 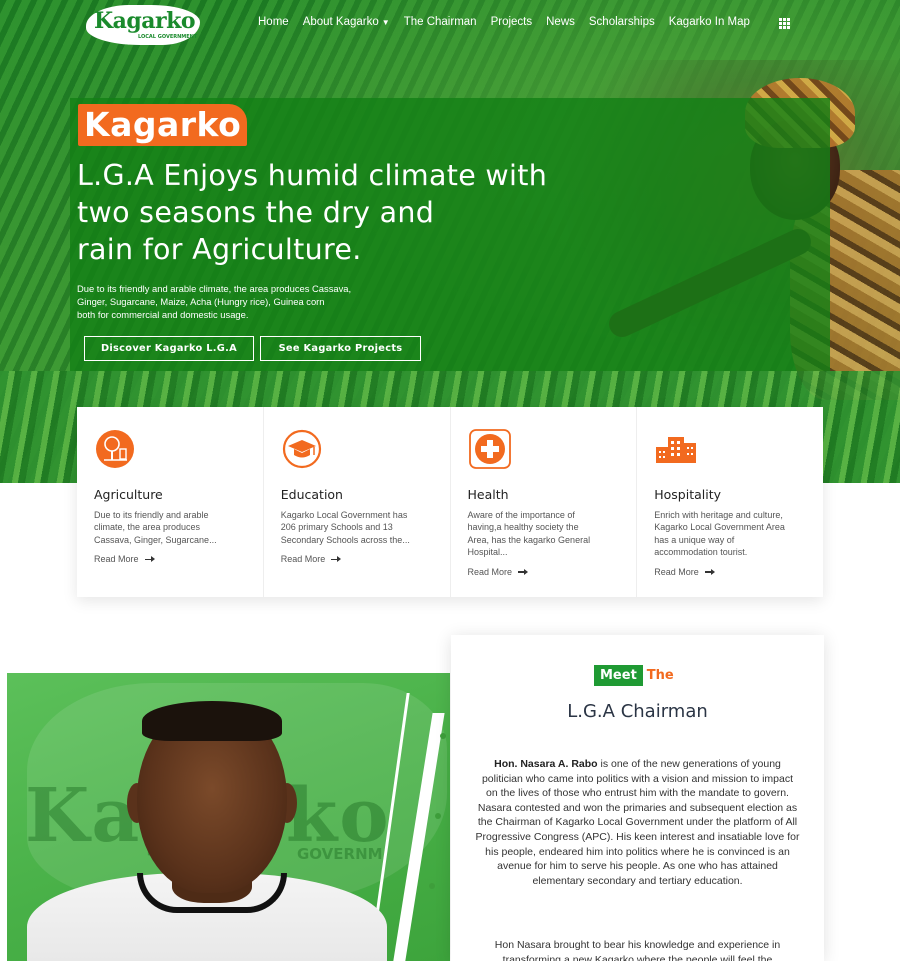 What do you see at coordinates (618, 675) in the screenshot?
I see `kicker-highlight: Meet` at bounding box center [618, 675].